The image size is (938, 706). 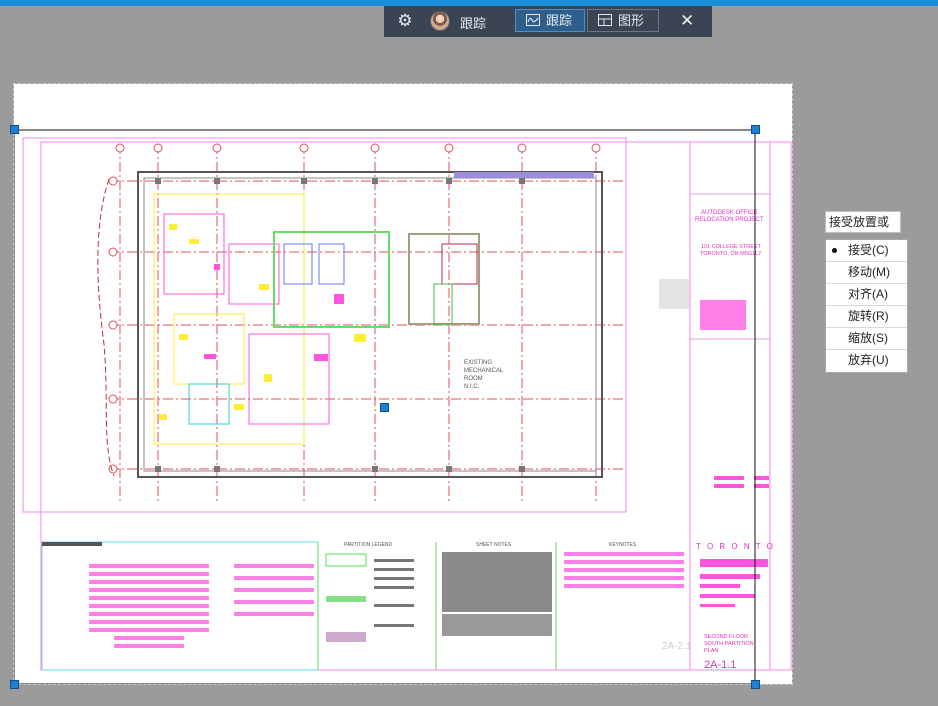 What do you see at coordinates (726, 637) in the screenshot?
I see `svg-text: SECOND FLOOR` at bounding box center [726, 637].